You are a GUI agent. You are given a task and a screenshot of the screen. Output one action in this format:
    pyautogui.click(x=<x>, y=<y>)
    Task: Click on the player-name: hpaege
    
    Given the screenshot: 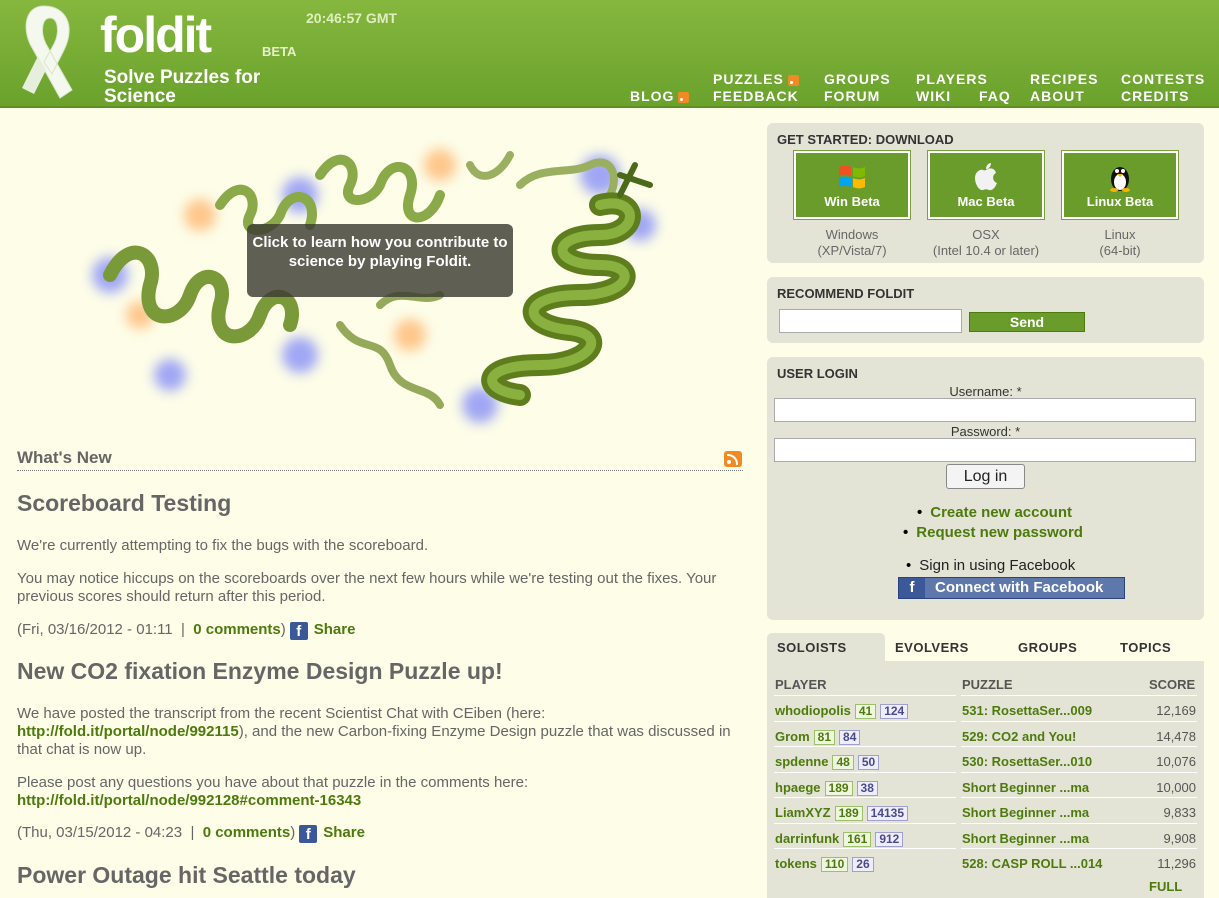 What is the action you would take?
    pyautogui.click(x=798, y=787)
    